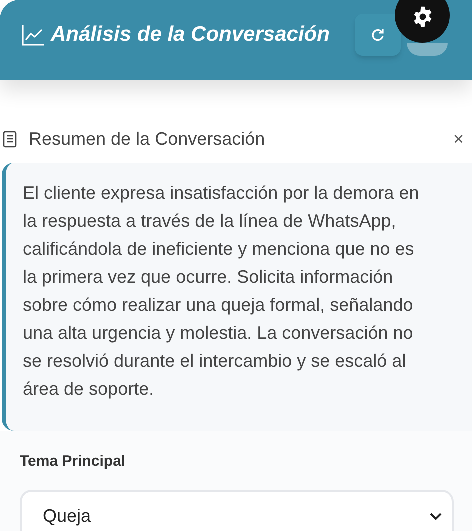  What do you see at coordinates (458, 139) in the screenshot?
I see `close-button: ×` at bounding box center [458, 139].